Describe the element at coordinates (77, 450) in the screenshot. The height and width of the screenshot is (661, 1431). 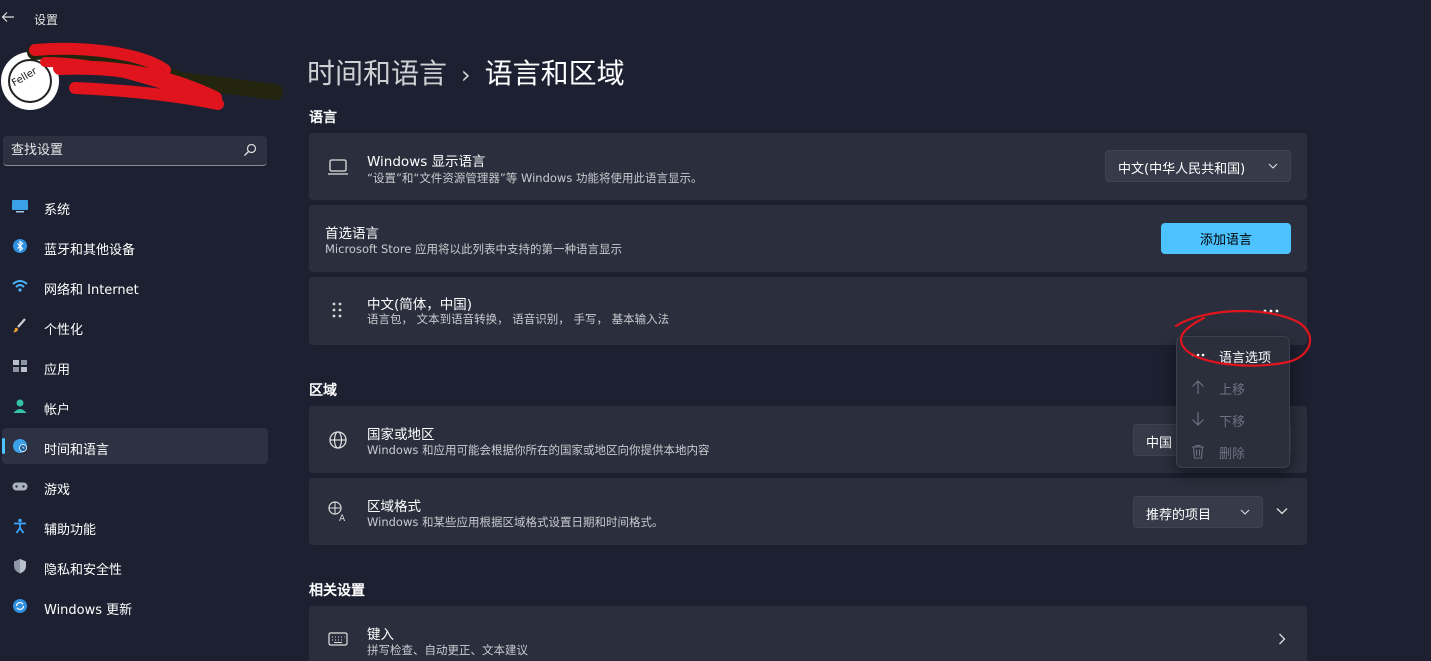
I see `sidebar-item-label: 时间和语言` at that location.